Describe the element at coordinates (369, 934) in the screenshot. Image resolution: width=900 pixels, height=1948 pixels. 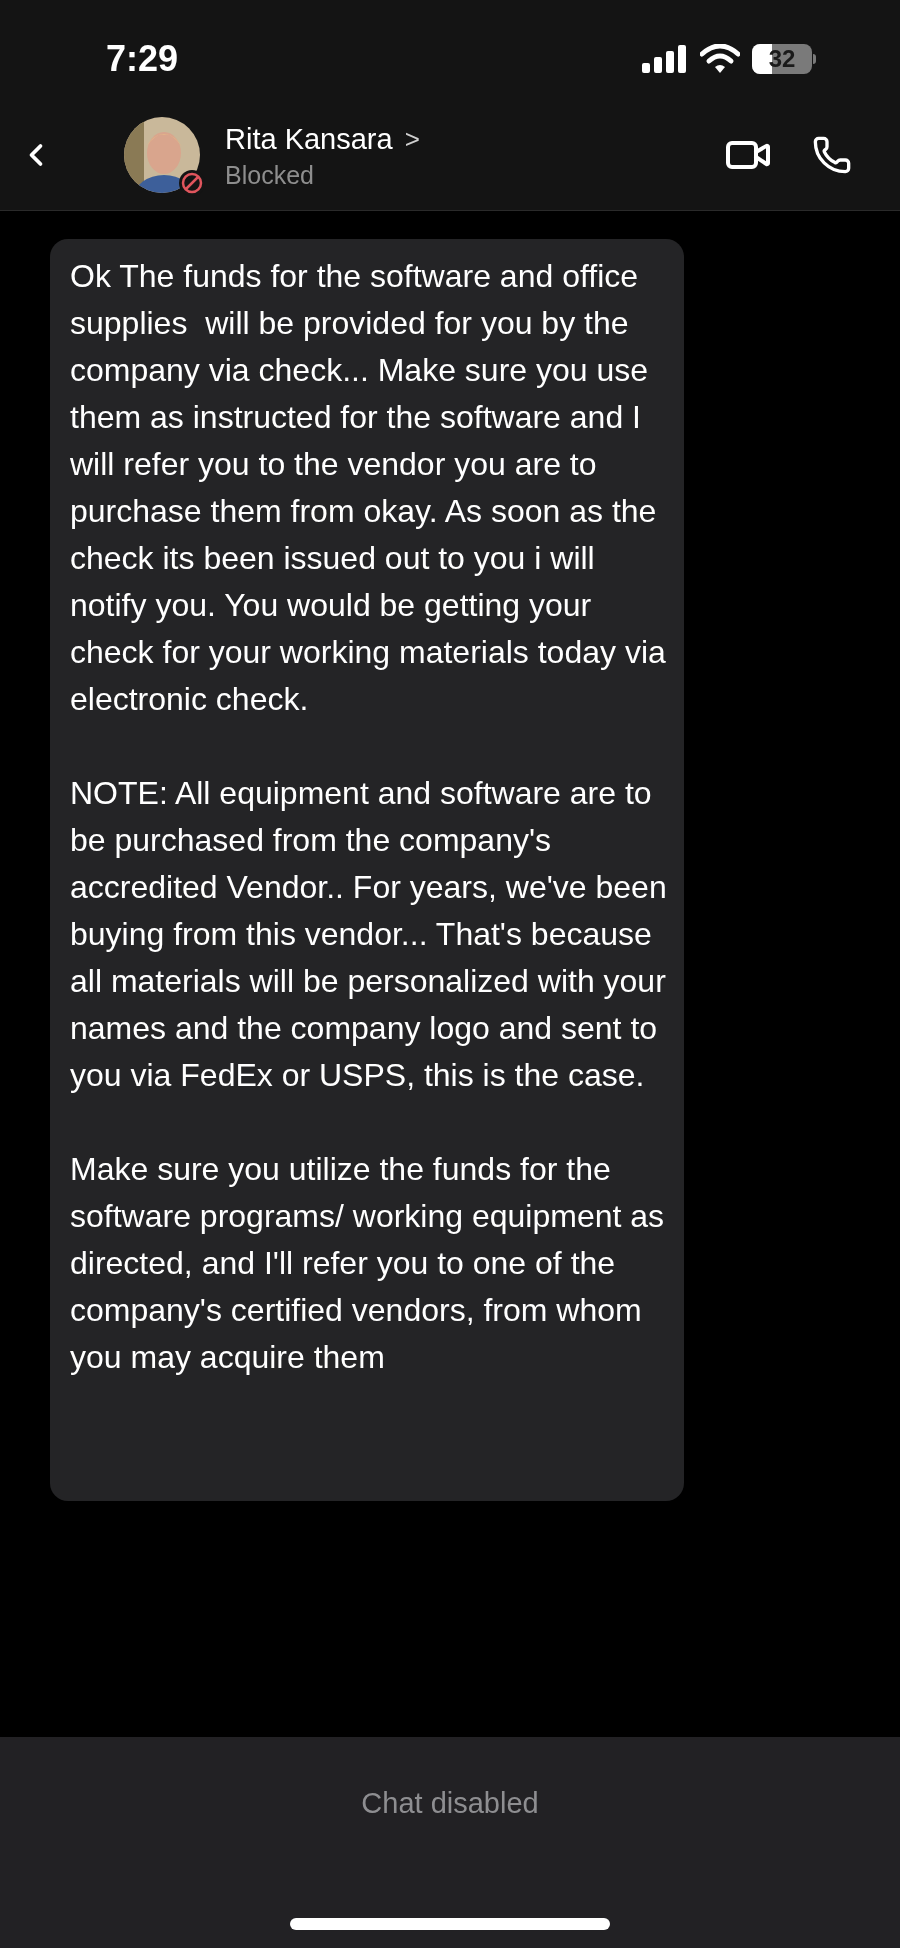
I see `message-text: NOTE: All equipment and software are to be purchased from the company's accredited Vendor.. For years, we've been buying from this vendor... That's because all materials will be personalized with your names and the company logo and sent to you via FedEx or USPS, this is the case.` at that location.